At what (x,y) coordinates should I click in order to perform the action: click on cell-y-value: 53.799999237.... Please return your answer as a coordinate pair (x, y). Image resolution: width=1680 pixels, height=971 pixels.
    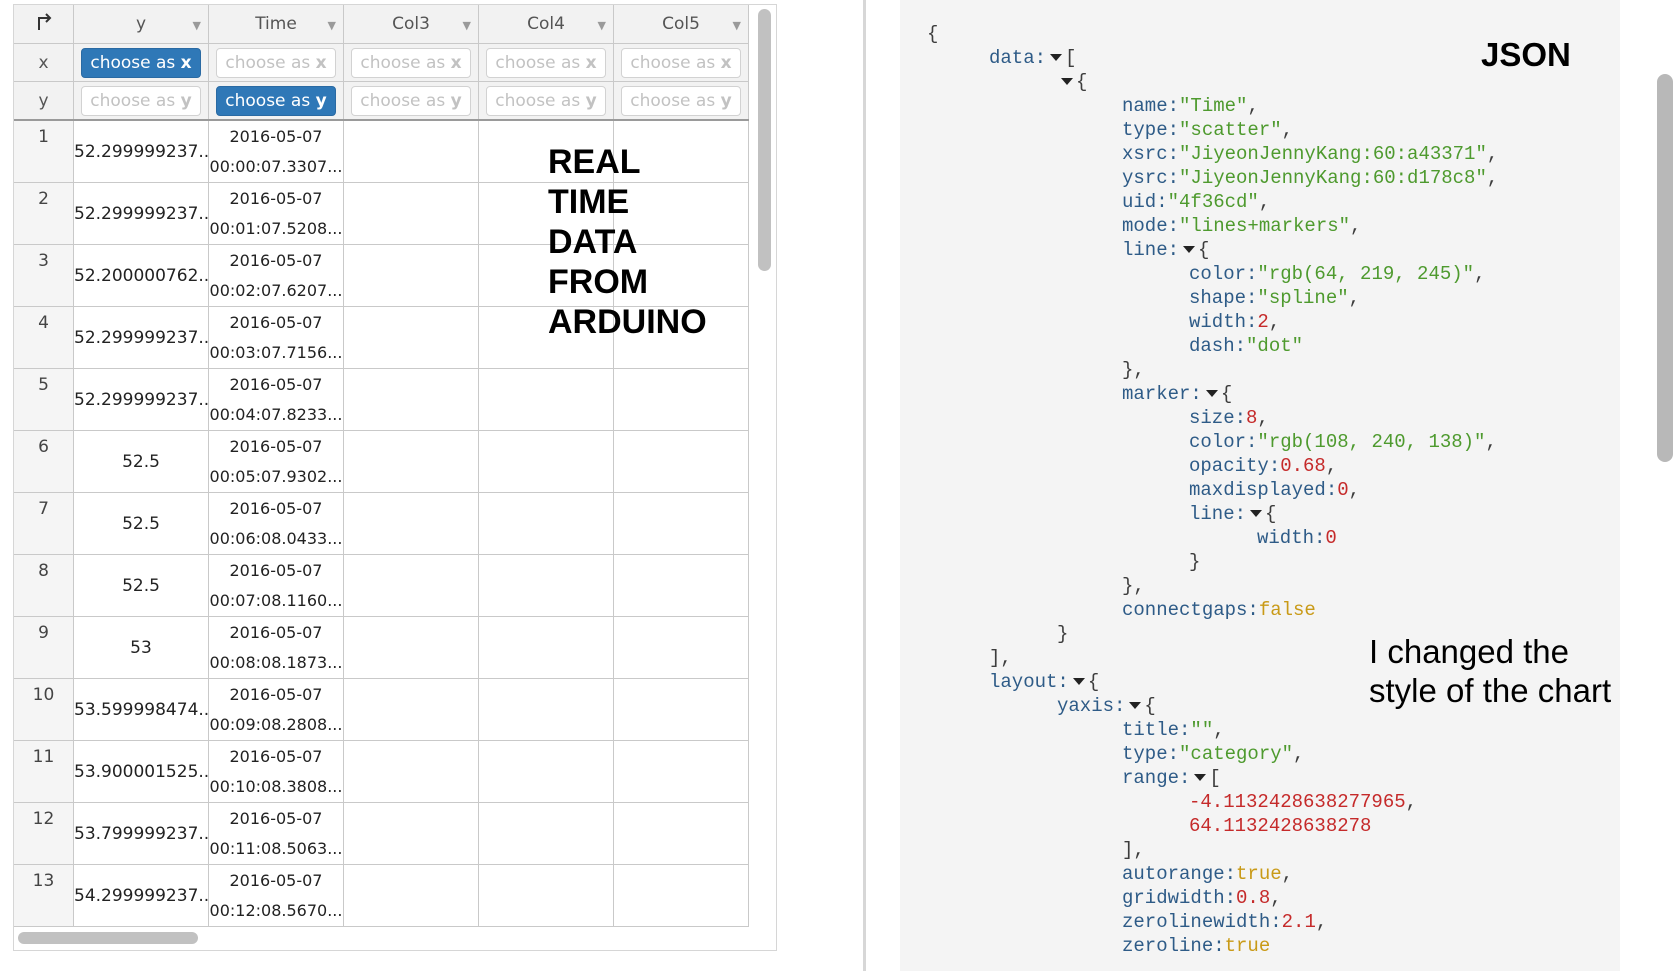
    Looking at the image, I should click on (141, 833).